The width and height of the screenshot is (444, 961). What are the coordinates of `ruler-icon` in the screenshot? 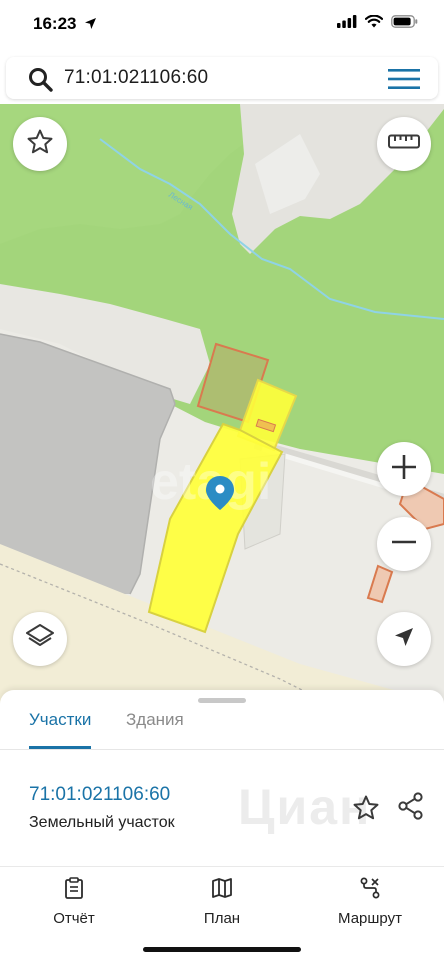 It's located at (404, 144).